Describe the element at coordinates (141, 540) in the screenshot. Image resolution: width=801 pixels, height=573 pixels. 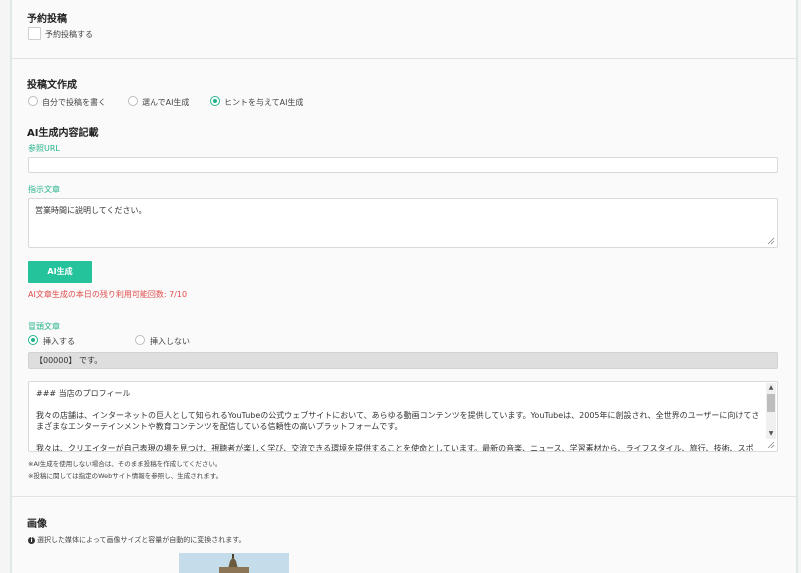
I see `image-info-text: 選択した媒体によって画像サイズと容量が自動的に変換されます。` at that location.